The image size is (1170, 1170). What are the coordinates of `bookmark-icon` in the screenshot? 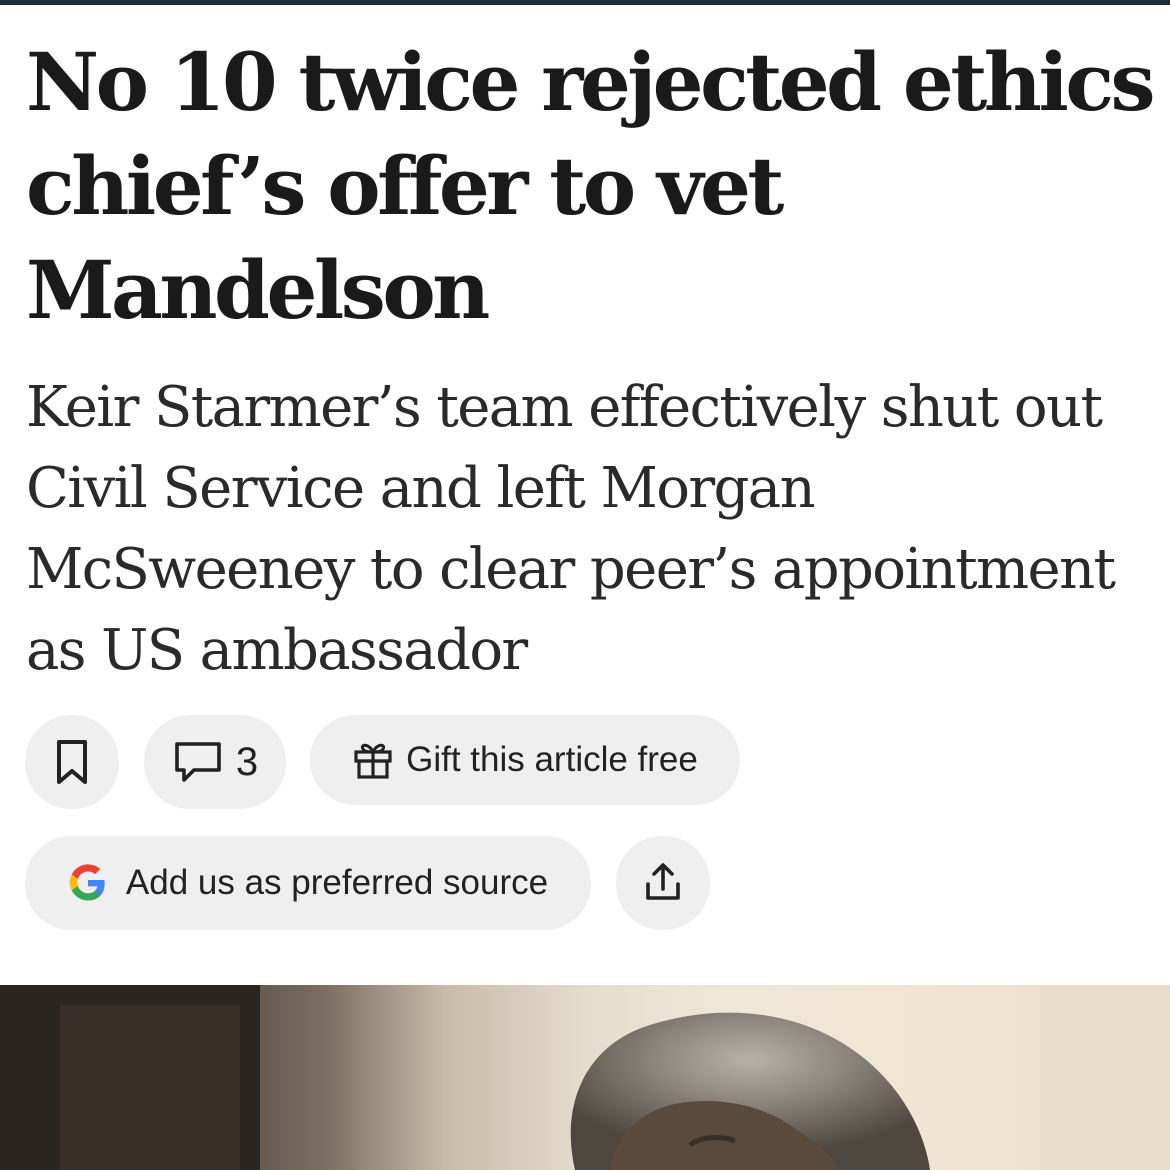 It's located at (72, 762).